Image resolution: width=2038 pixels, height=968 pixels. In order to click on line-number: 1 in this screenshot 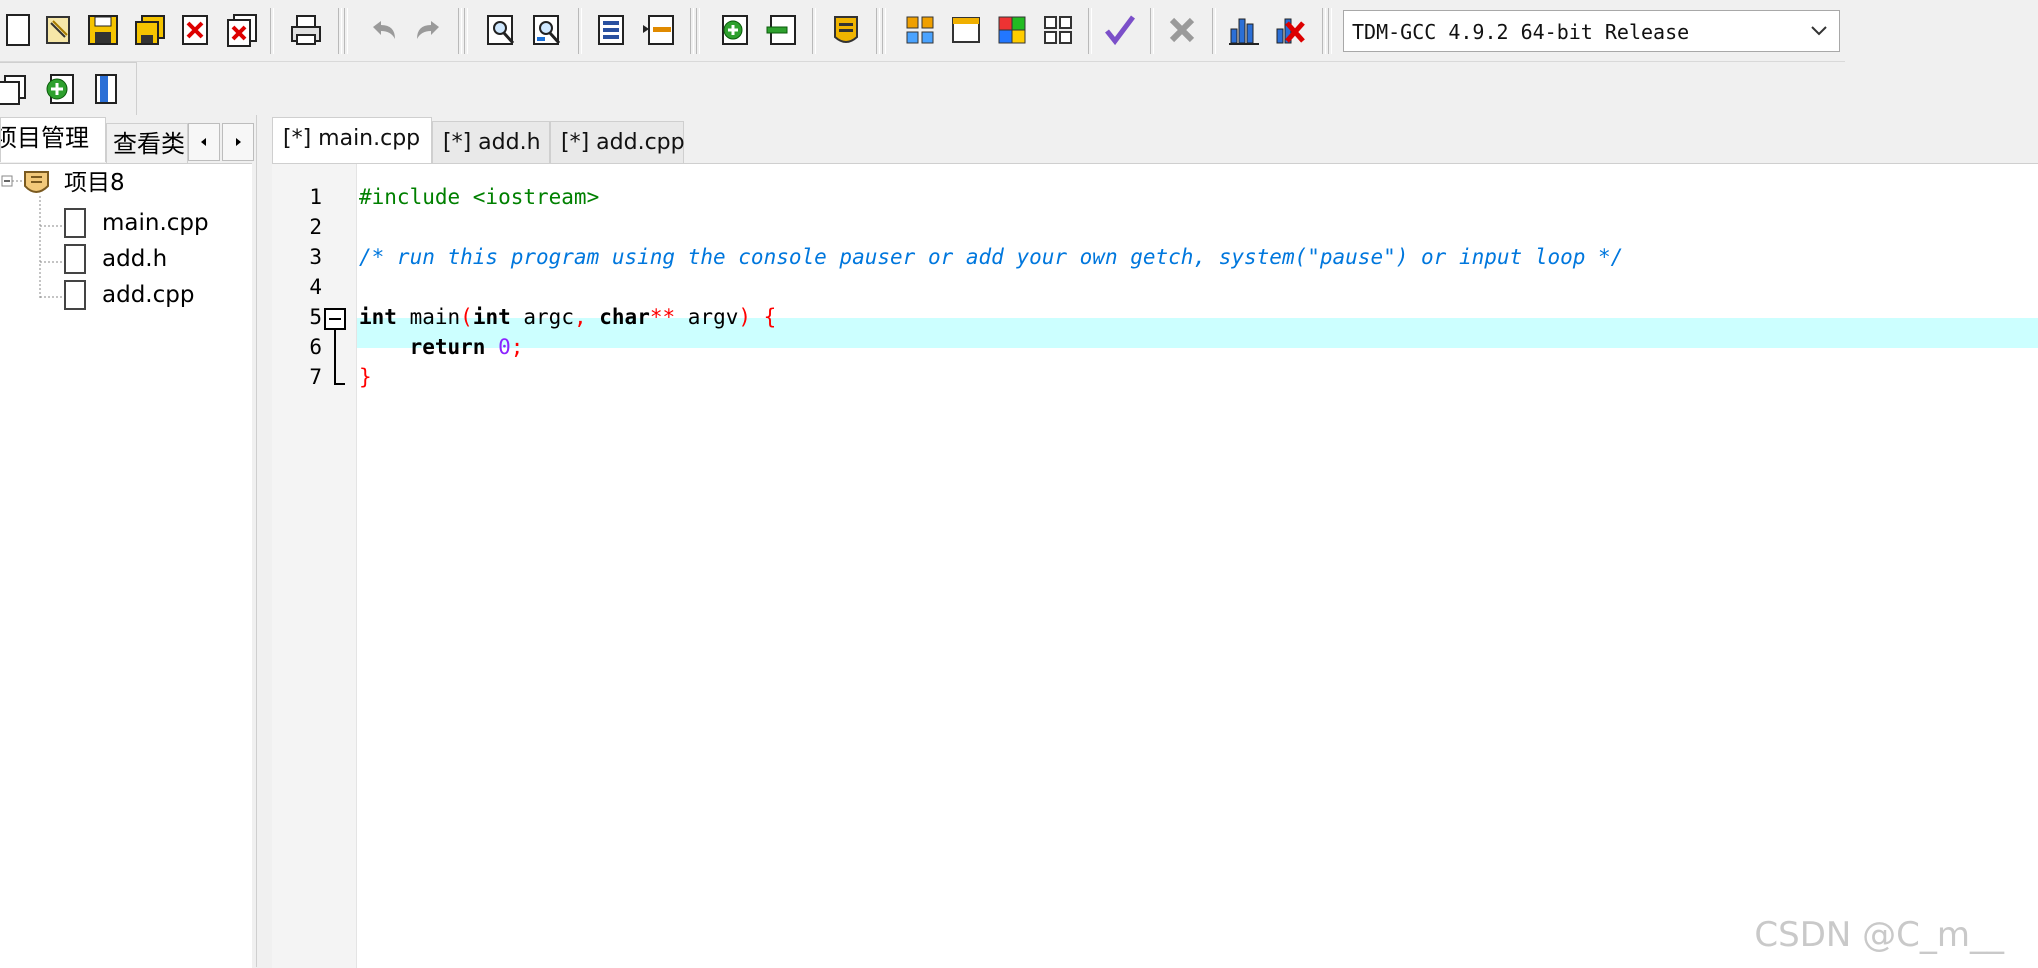, I will do `click(315, 197)`.